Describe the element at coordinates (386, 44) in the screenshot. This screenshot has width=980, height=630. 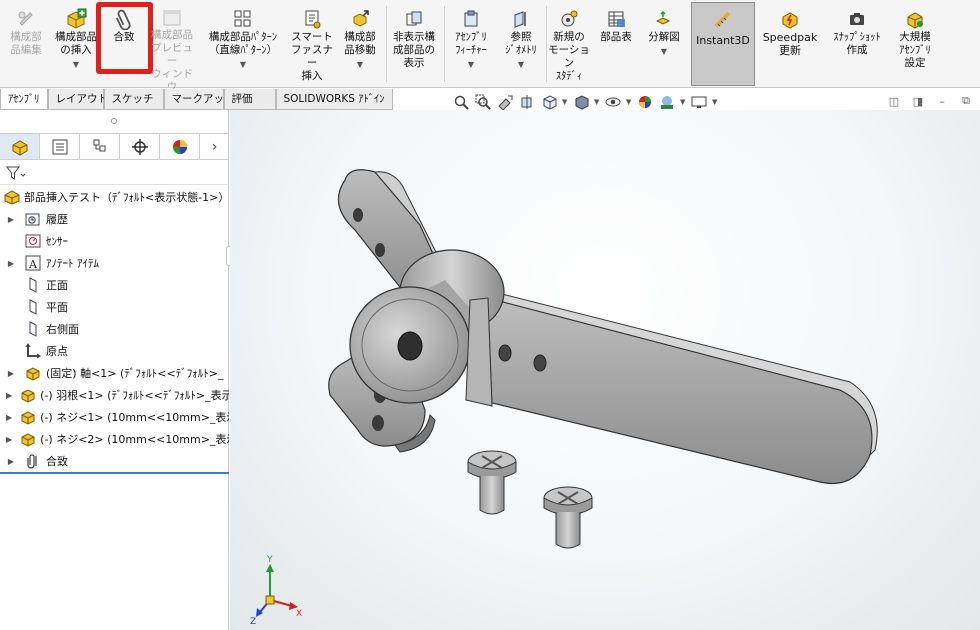
I see `ribbon-divider` at that location.